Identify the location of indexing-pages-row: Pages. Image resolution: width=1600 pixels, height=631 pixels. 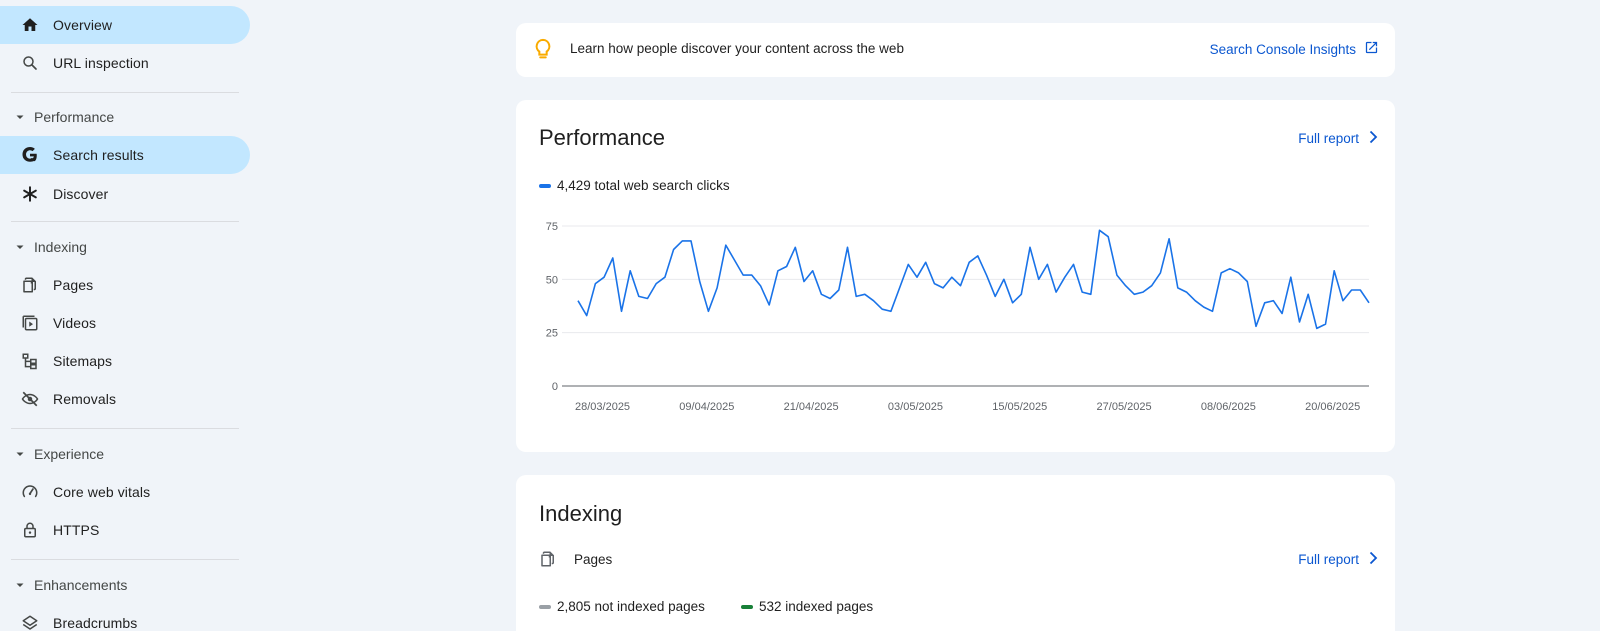
(575, 559).